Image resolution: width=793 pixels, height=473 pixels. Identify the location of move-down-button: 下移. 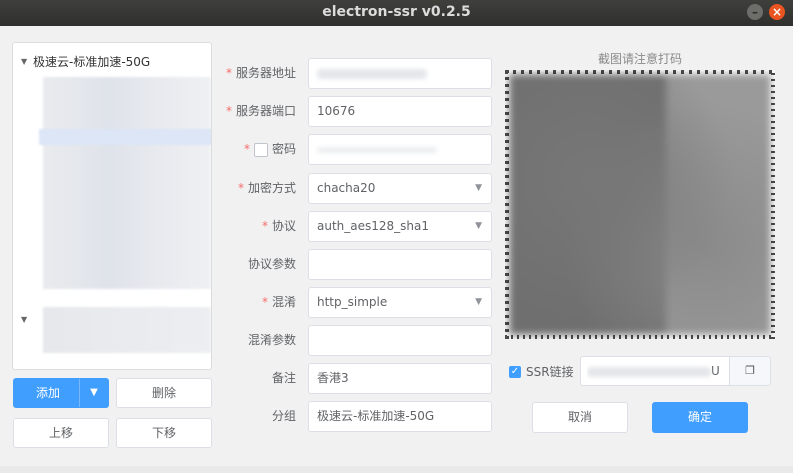
(164, 433).